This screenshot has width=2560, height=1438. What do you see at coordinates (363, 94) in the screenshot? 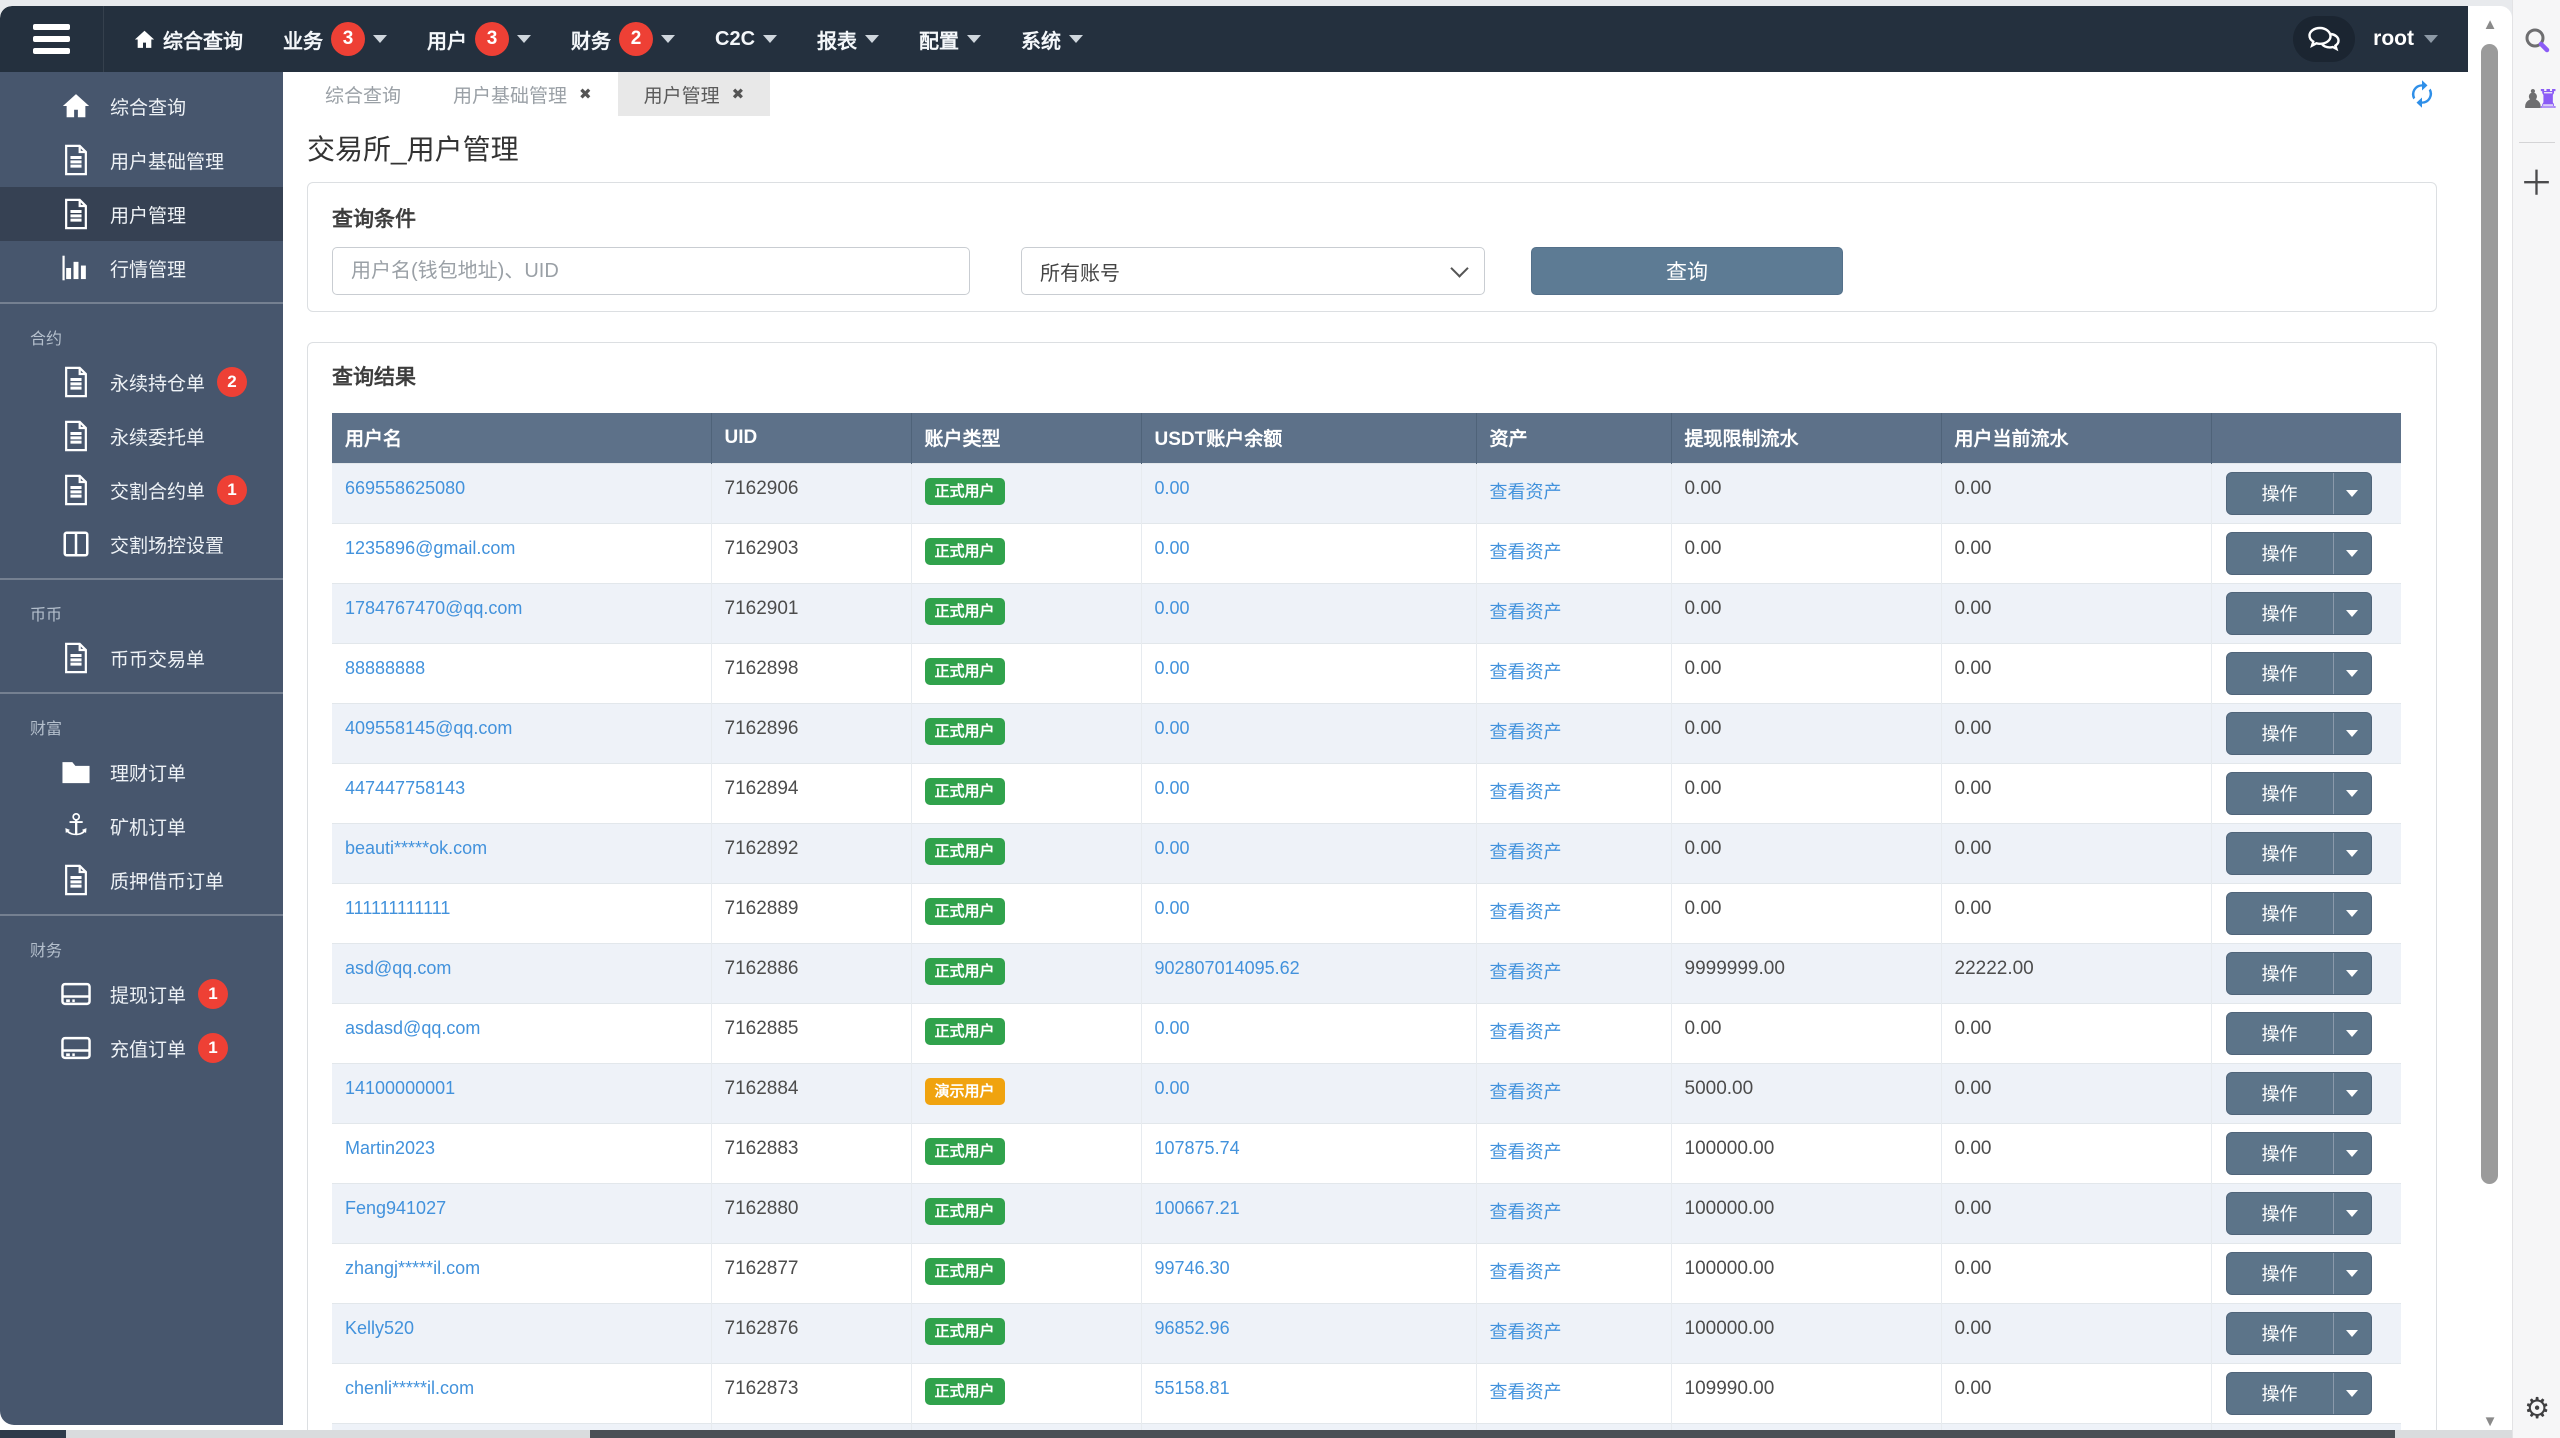
I see `tab-综合查询: 综合查询` at bounding box center [363, 94].